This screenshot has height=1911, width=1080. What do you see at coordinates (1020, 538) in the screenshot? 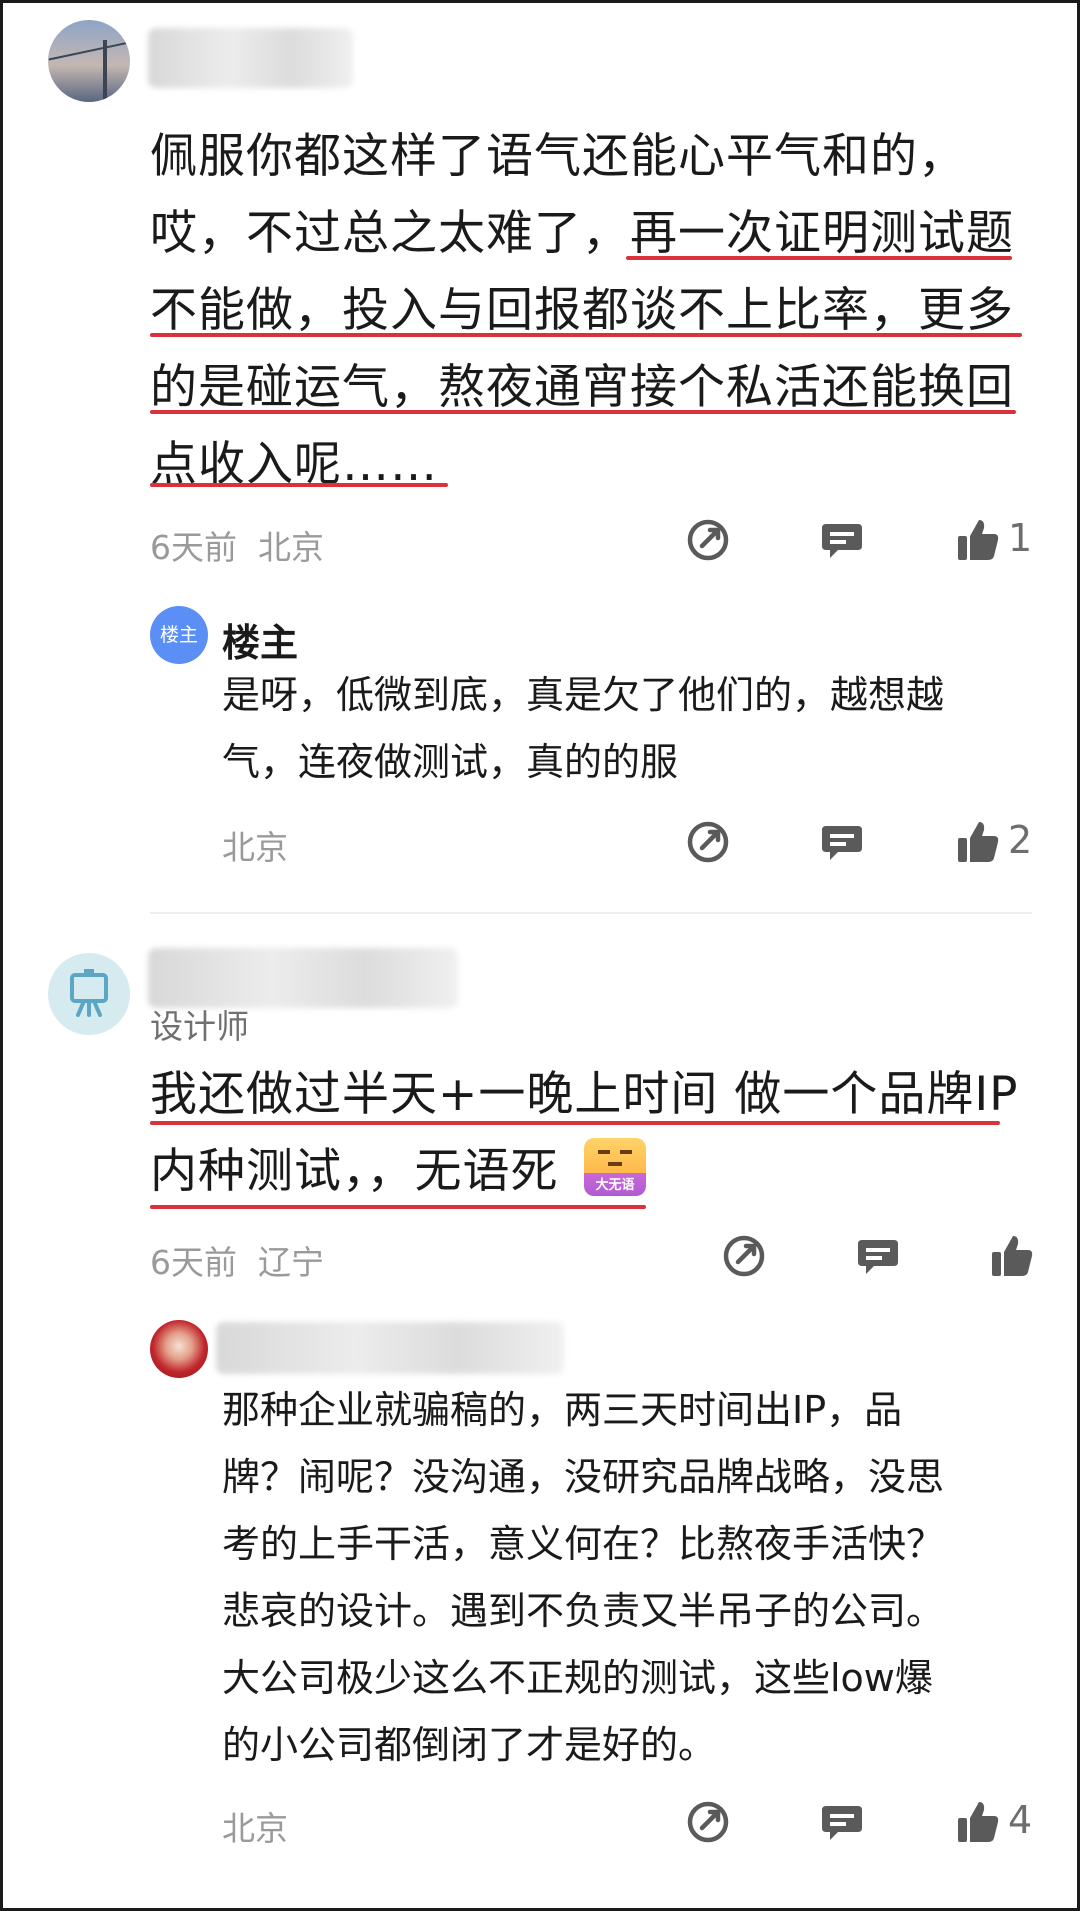
I see `like-count: 1` at bounding box center [1020, 538].